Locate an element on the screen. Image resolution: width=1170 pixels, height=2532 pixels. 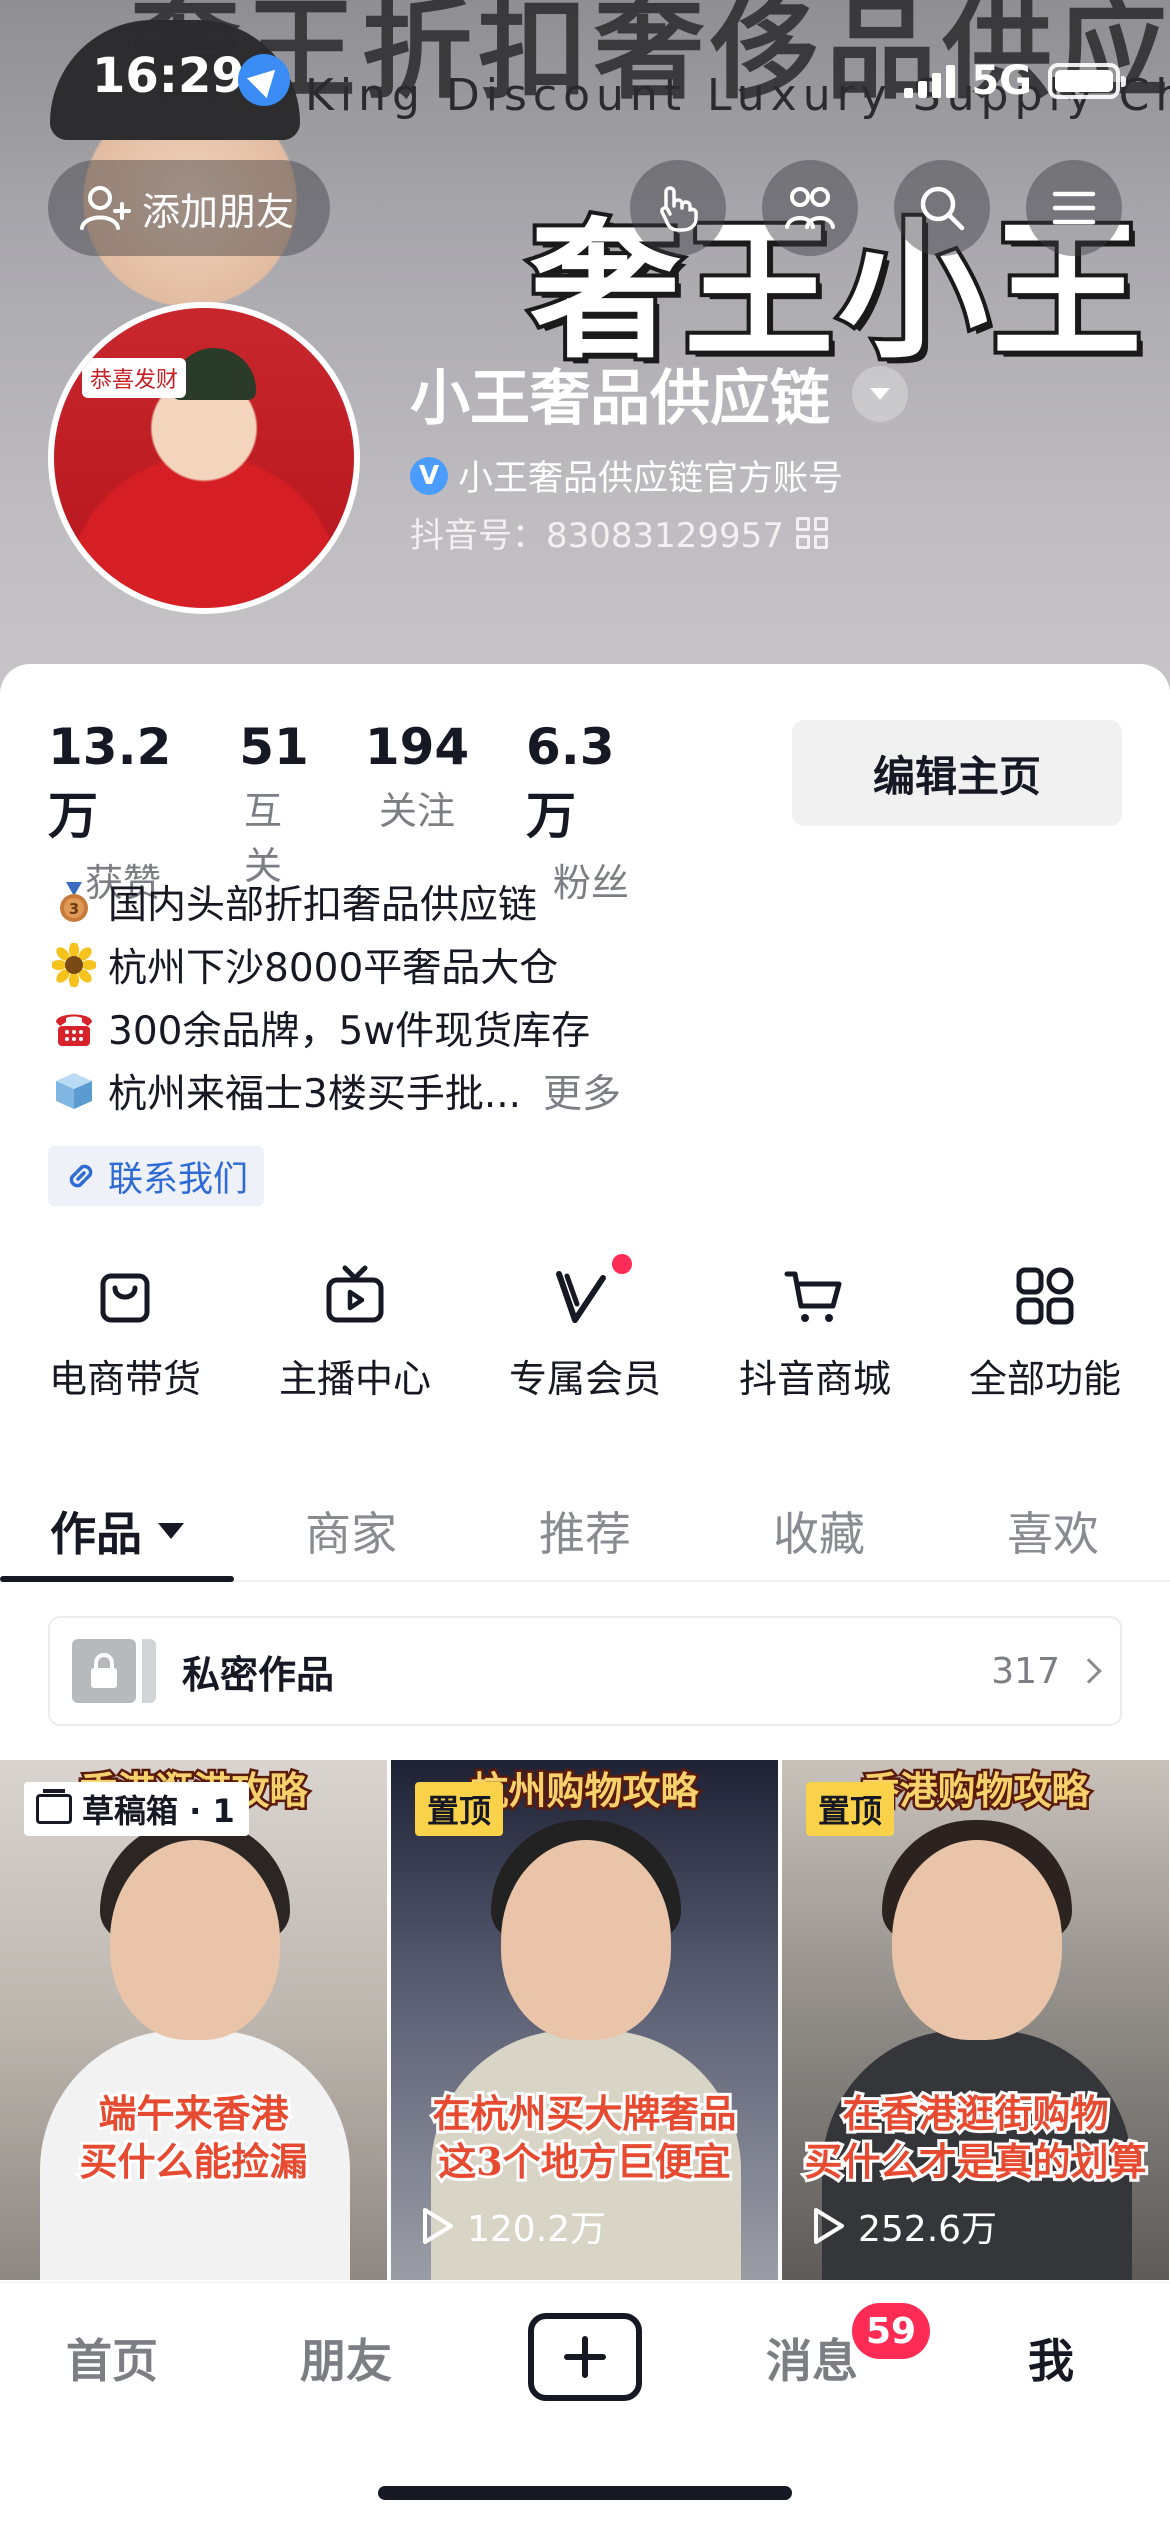
play-count: 252.6万 is located at coordinates (903, 2226).